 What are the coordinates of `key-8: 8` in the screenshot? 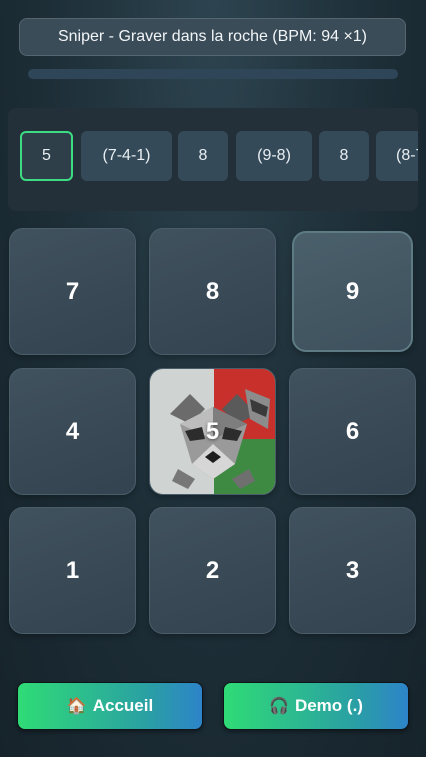 It's located at (212, 291).